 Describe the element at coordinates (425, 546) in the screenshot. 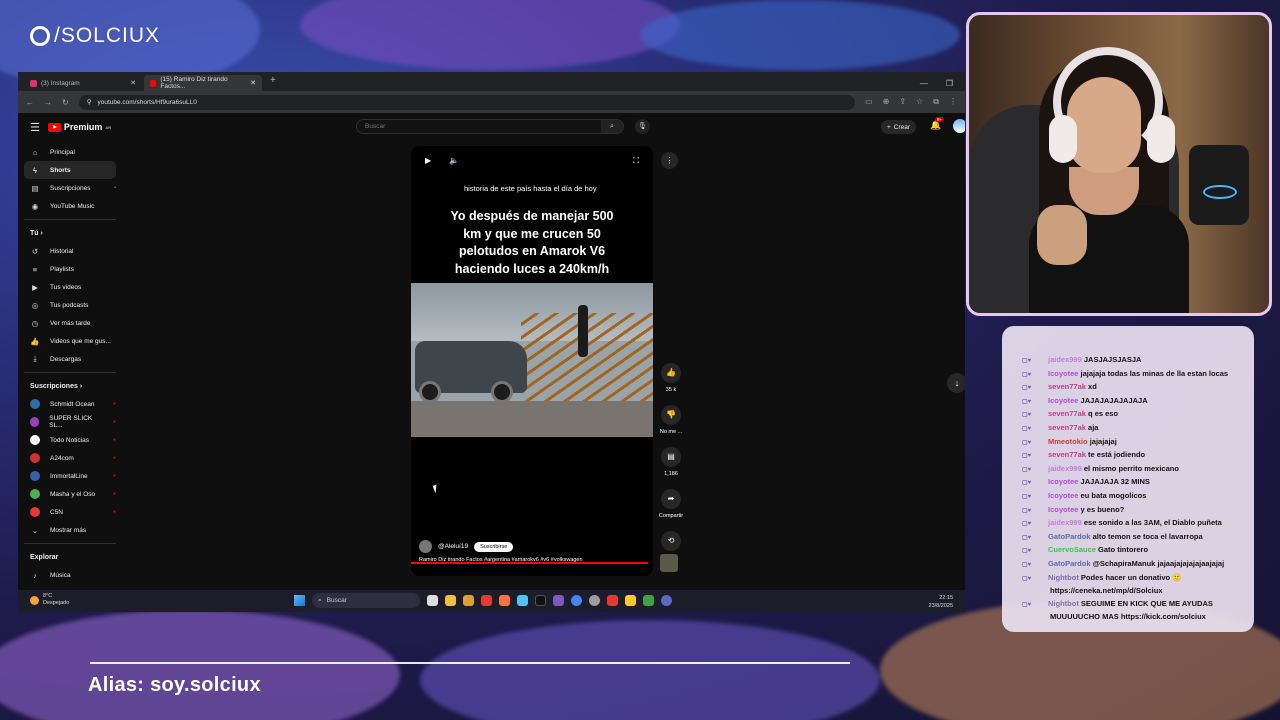

I see `channel-avatar` at that location.